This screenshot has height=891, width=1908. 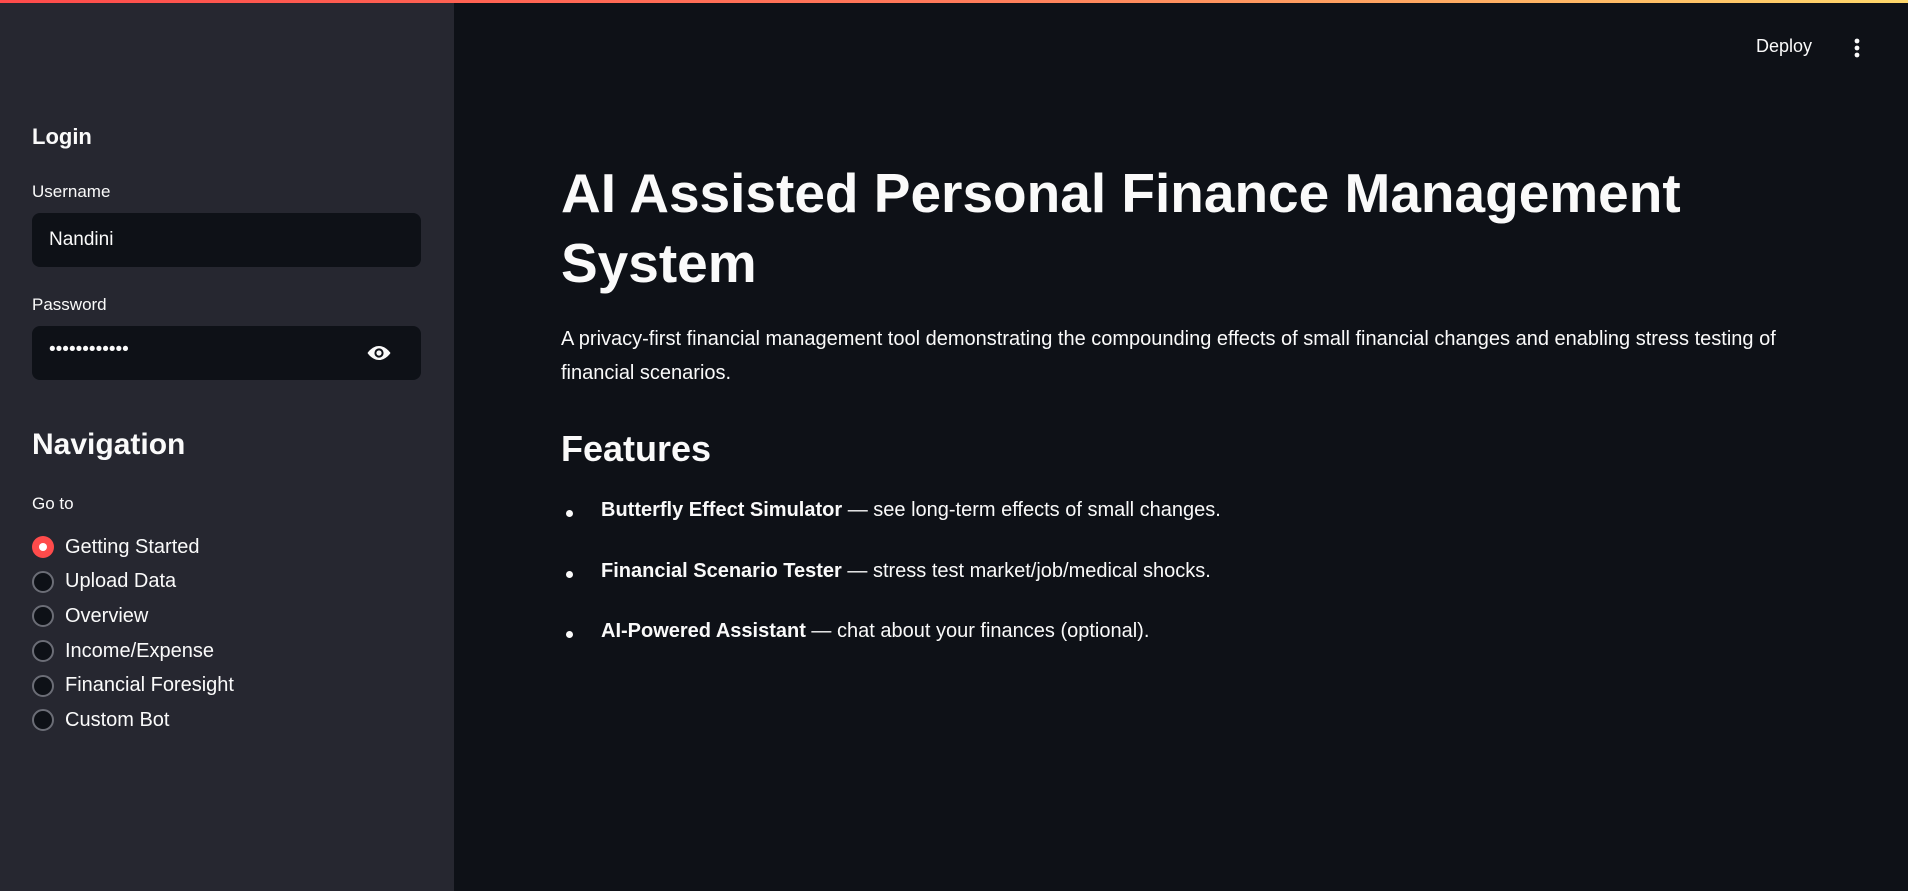 I want to click on goto-label: Go to, so click(x=53, y=503).